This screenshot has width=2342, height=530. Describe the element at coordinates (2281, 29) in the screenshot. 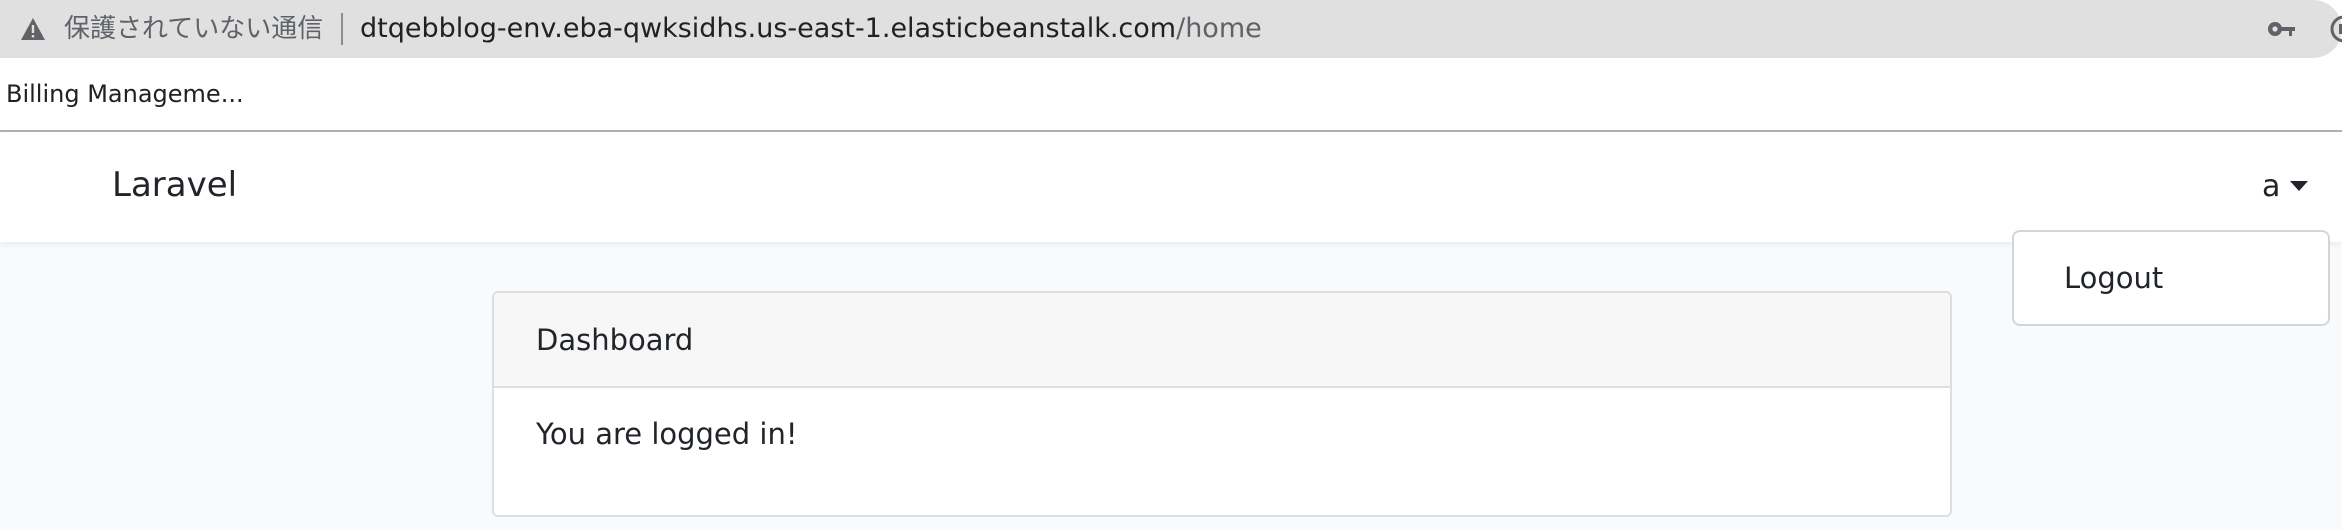

I see `key-icon` at that location.